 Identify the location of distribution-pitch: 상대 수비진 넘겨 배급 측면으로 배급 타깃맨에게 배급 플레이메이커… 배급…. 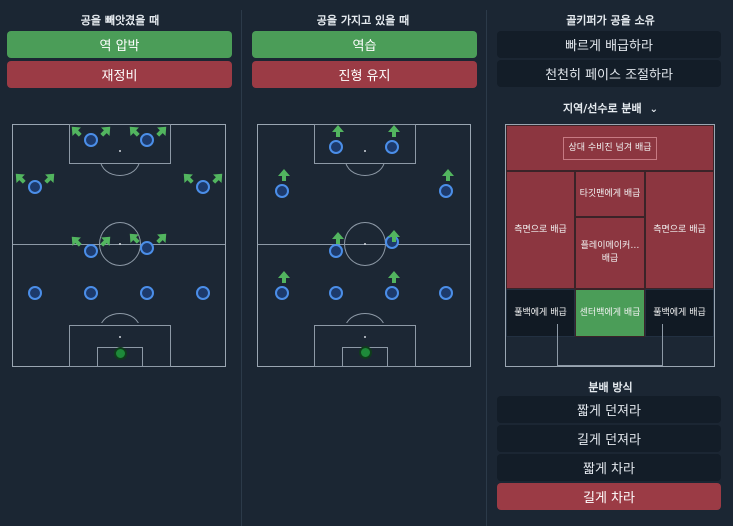
(610, 245).